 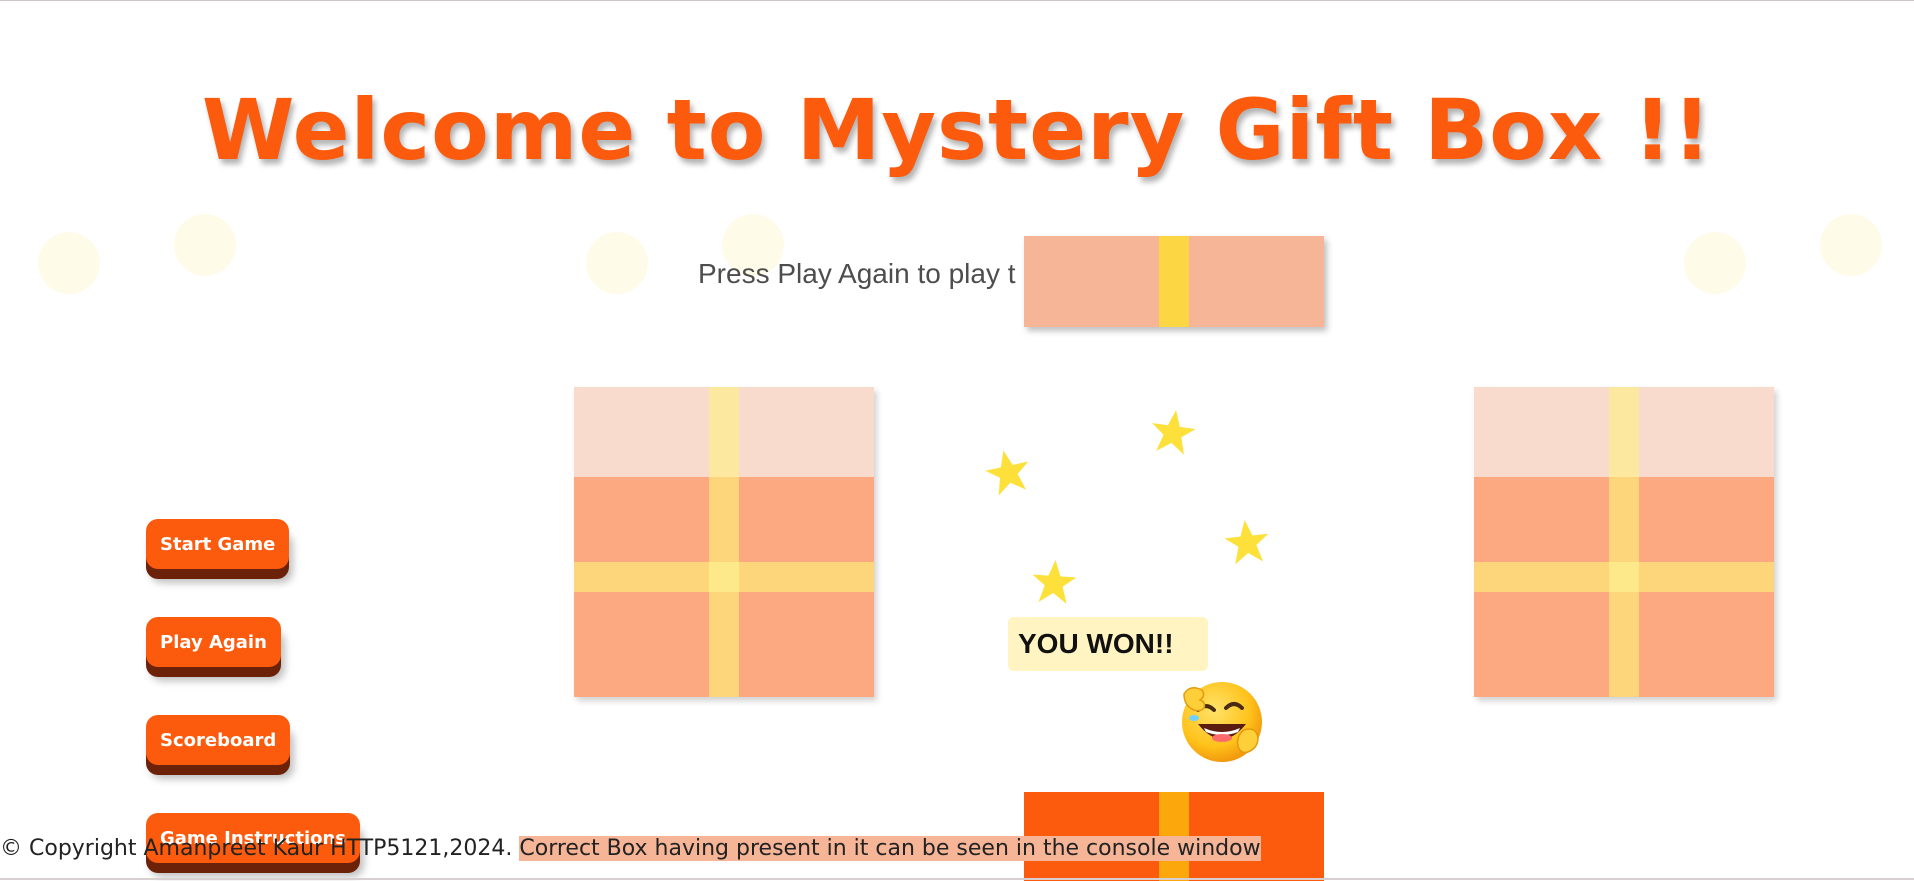 What do you see at coordinates (957, 0) in the screenshot?
I see `top-border` at bounding box center [957, 0].